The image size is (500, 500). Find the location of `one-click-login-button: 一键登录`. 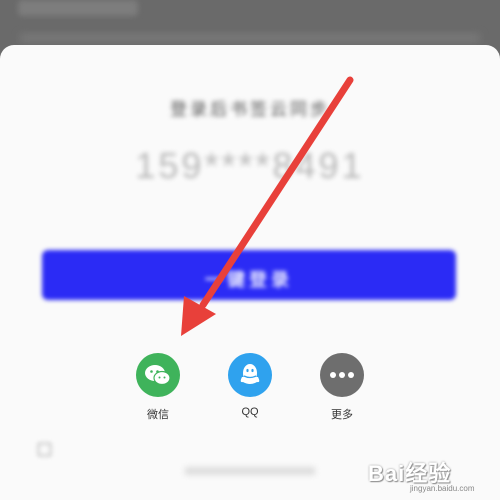

one-click-login-button: 一键登录 is located at coordinates (249, 275).